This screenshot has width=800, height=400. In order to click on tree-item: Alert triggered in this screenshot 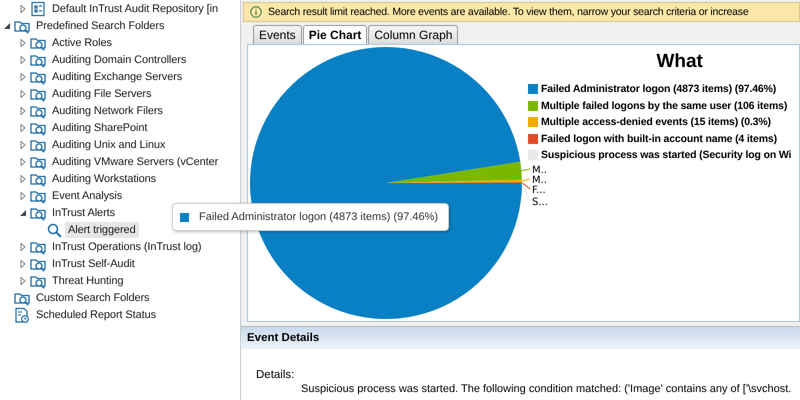, I will do `click(102, 230)`.